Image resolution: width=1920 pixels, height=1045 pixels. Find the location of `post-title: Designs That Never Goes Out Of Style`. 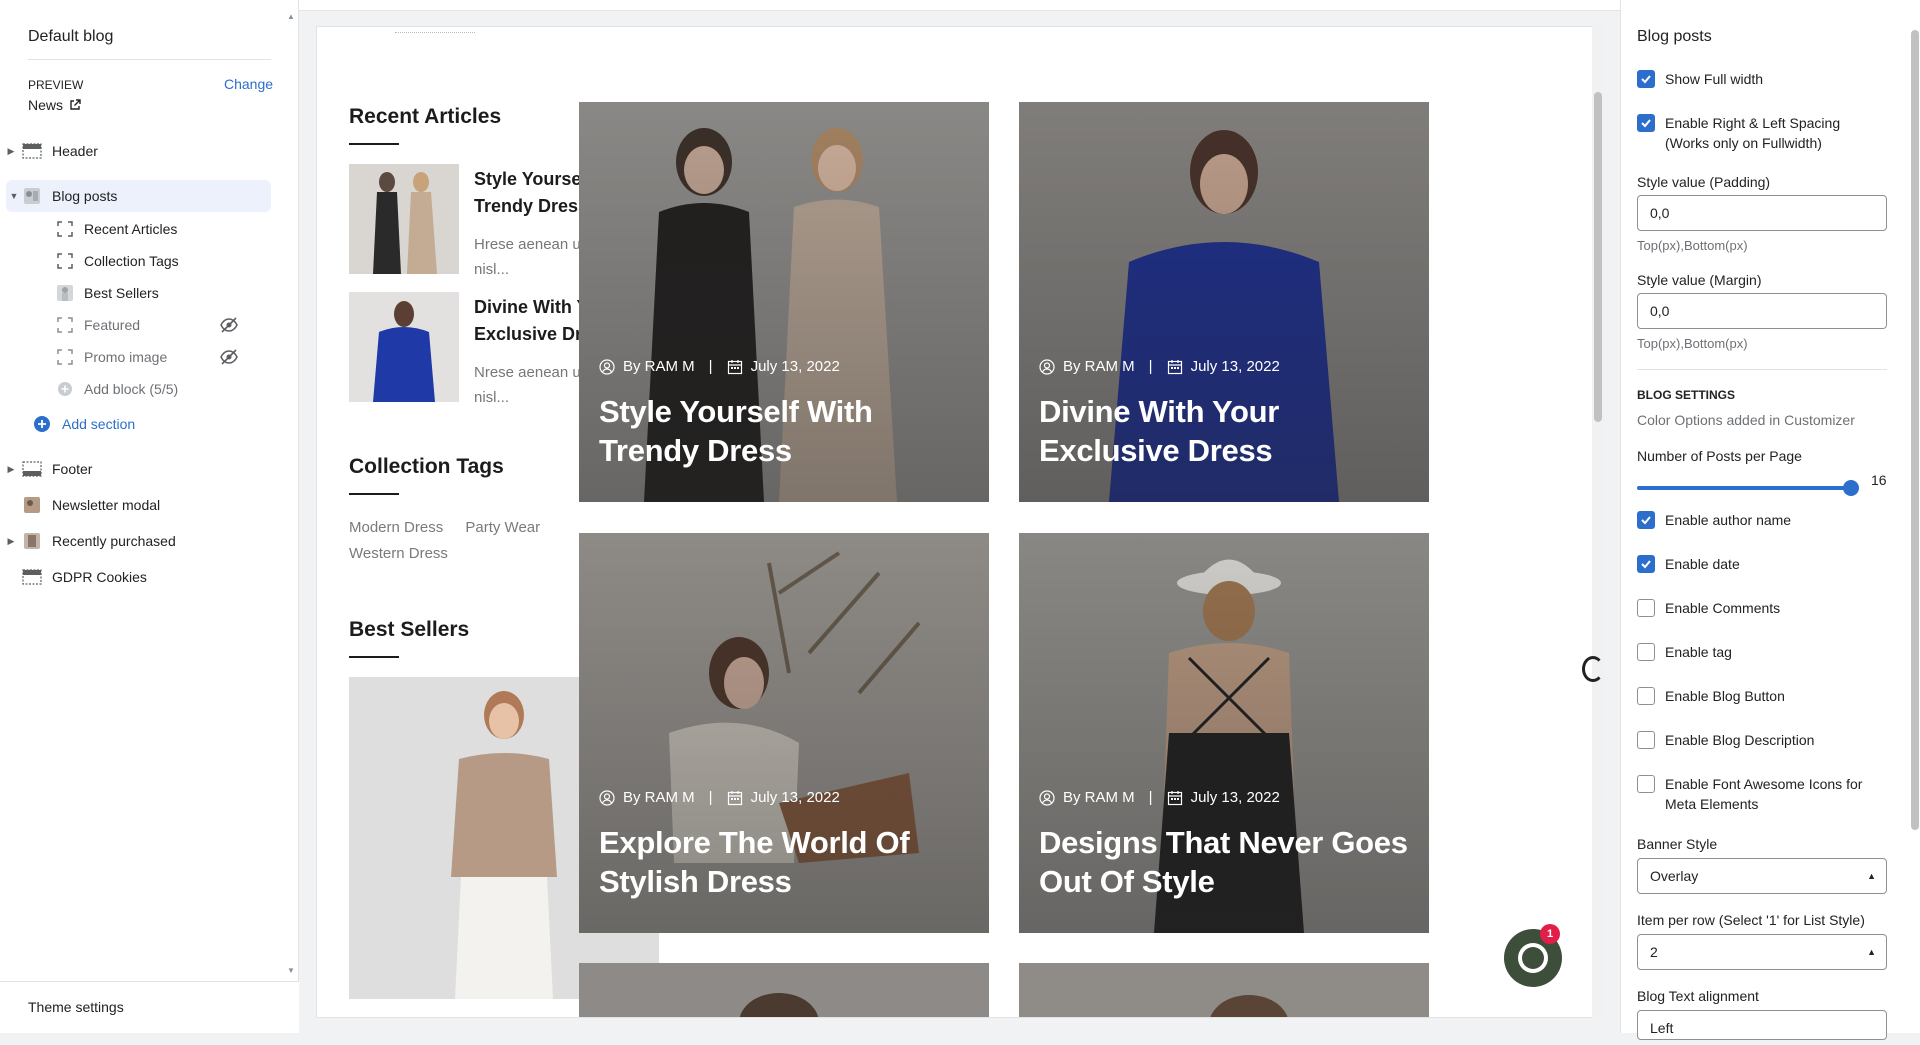

post-title: Designs That Never Goes Out Of Style is located at coordinates (1226, 862).